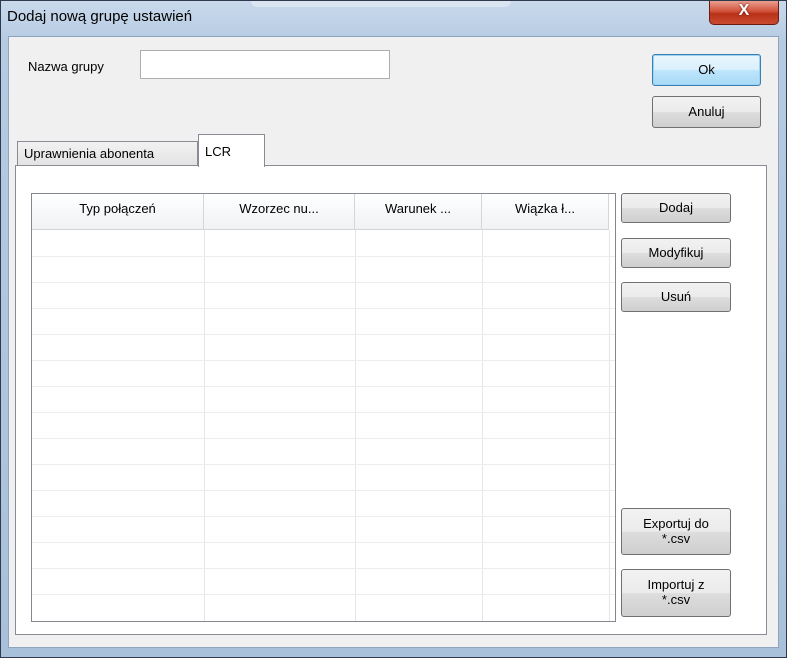 The height and width of the screenshot is (658, 787). Describe the element at coordinates (66, 66) in the screenshot. I see `group-name-label: Nazwa grupy` at that location.